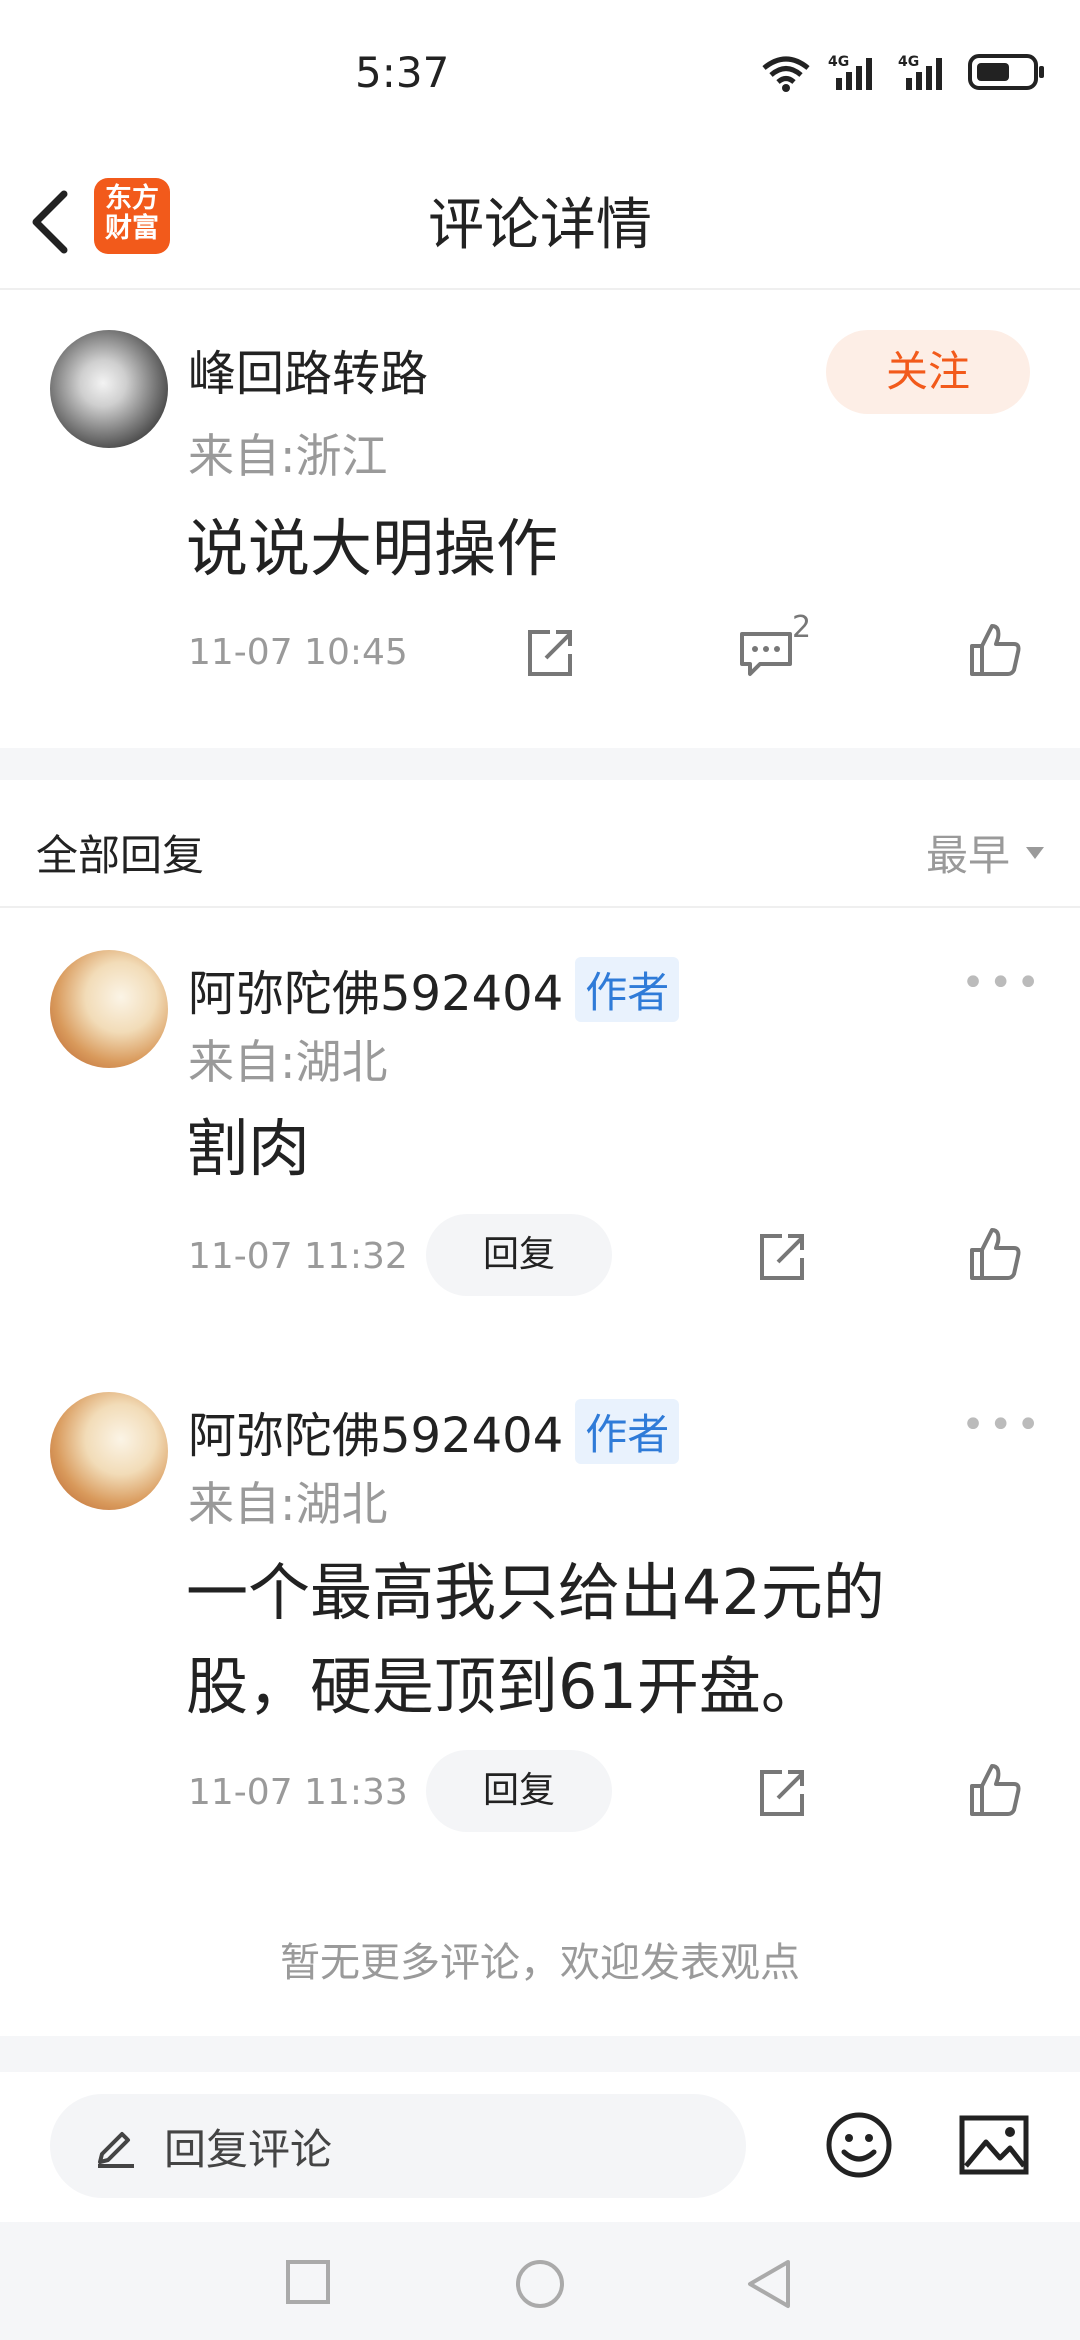 The height and width of the screenshot is (2340, 1080). Describe the element at coordinates (372, 548) in the screenshot. I see `comment-content: 说说大明操作` at that location.